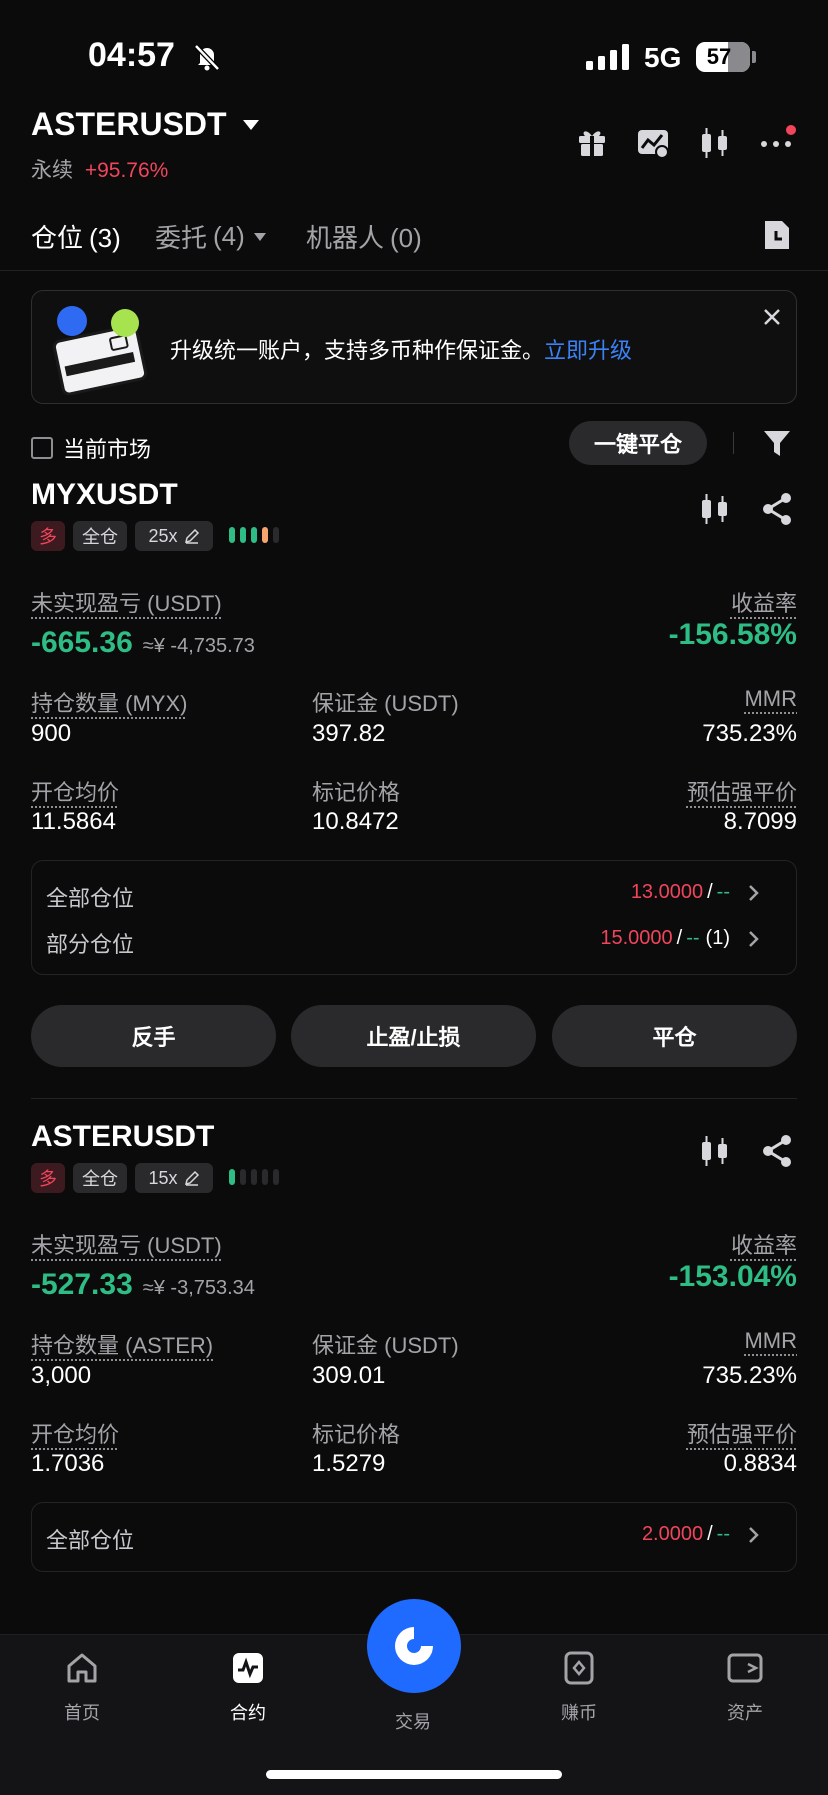  Describe the element at coordinates (763, 1245) in the screenshot. I see `roe-label: 收益率` at that location.